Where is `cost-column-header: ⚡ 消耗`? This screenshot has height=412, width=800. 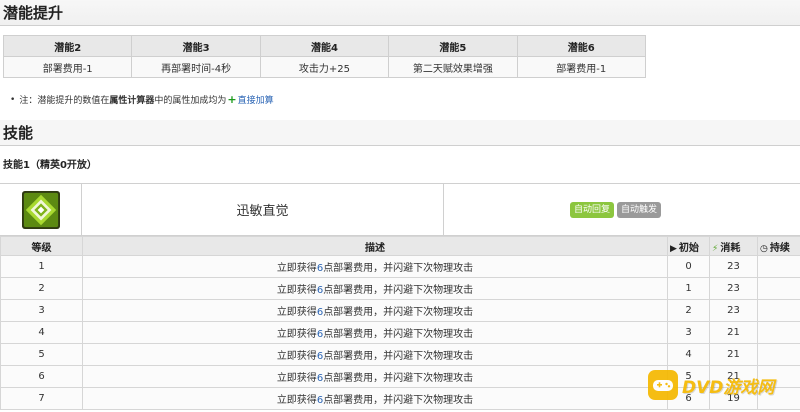
cost-column-header: ⚡ 消耗 is located at coordinates (733, 246).